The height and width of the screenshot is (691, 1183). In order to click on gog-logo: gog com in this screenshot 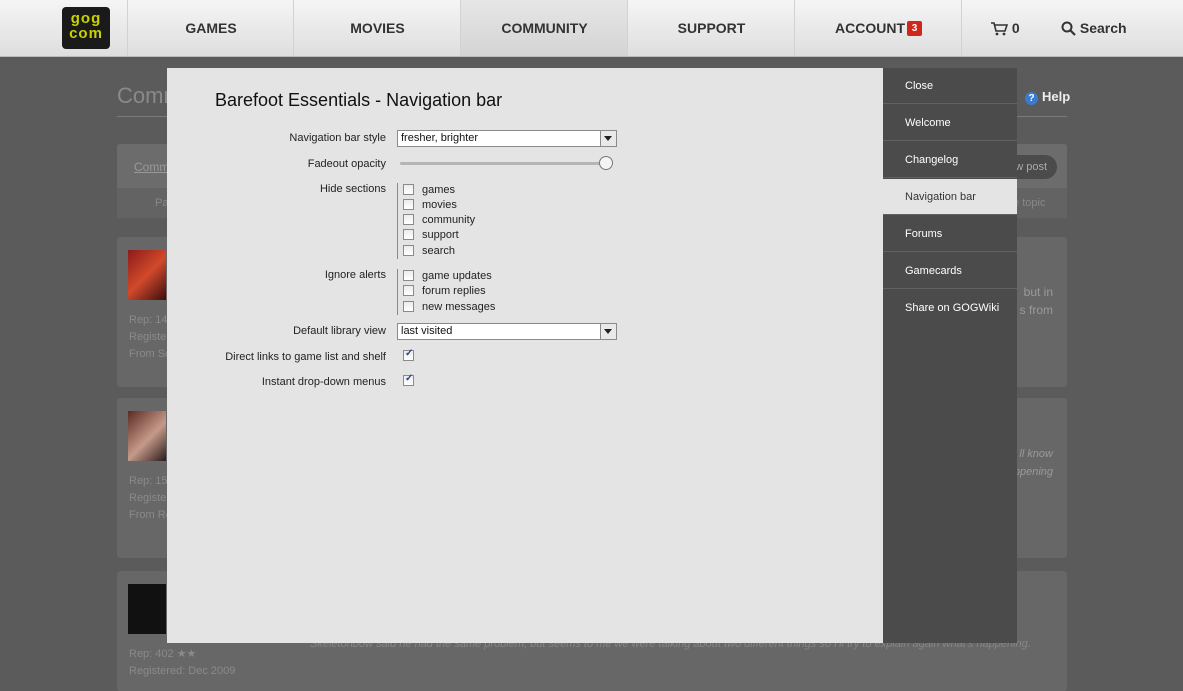, I will do `click(86, 28)`.